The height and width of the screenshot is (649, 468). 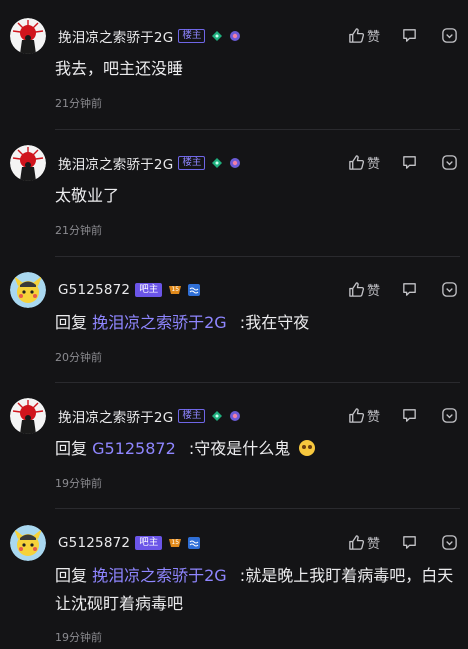 I want to click on comment-body: 回复 挽泪凉之索骄于2G :就是晚上我盯着病毒吧，白天让沈砚盯着病毒吧, so click(x=255, y=590).